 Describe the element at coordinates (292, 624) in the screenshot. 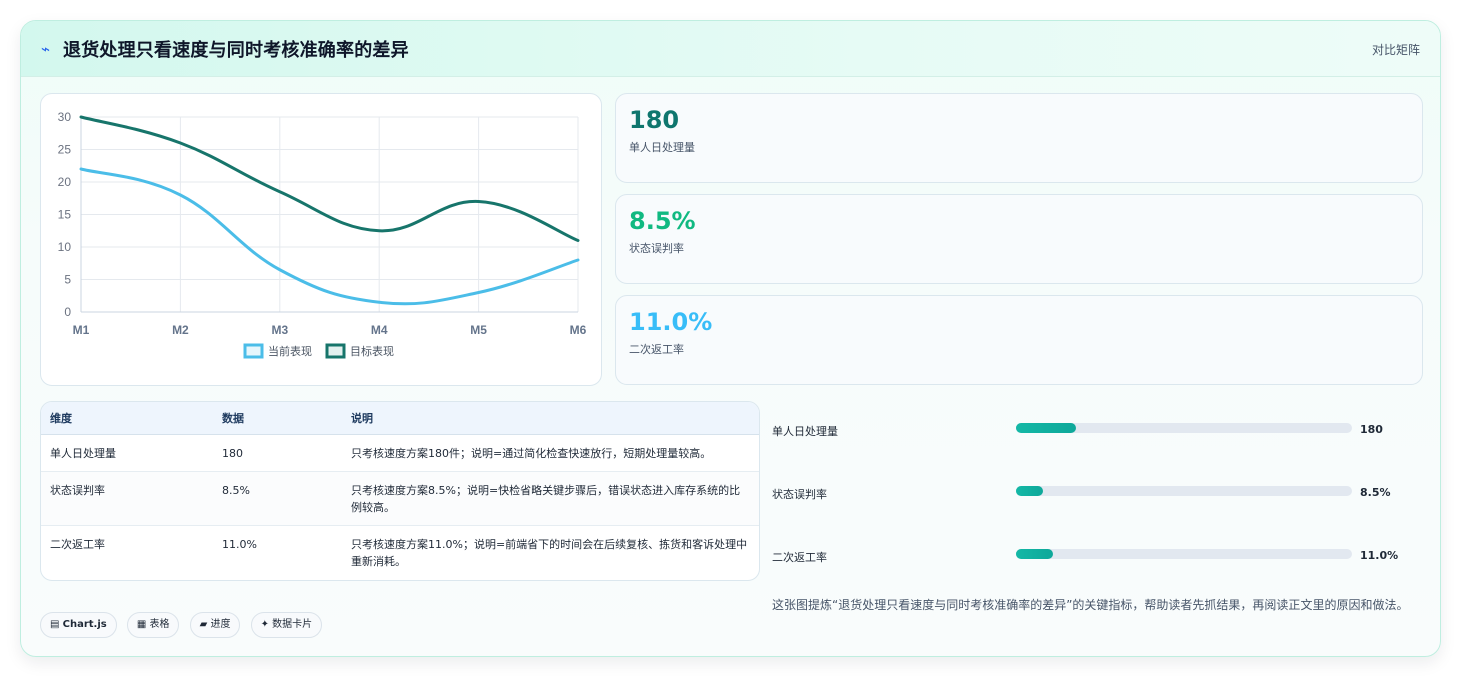

I see `tag-label: 数据卡片` at that location.